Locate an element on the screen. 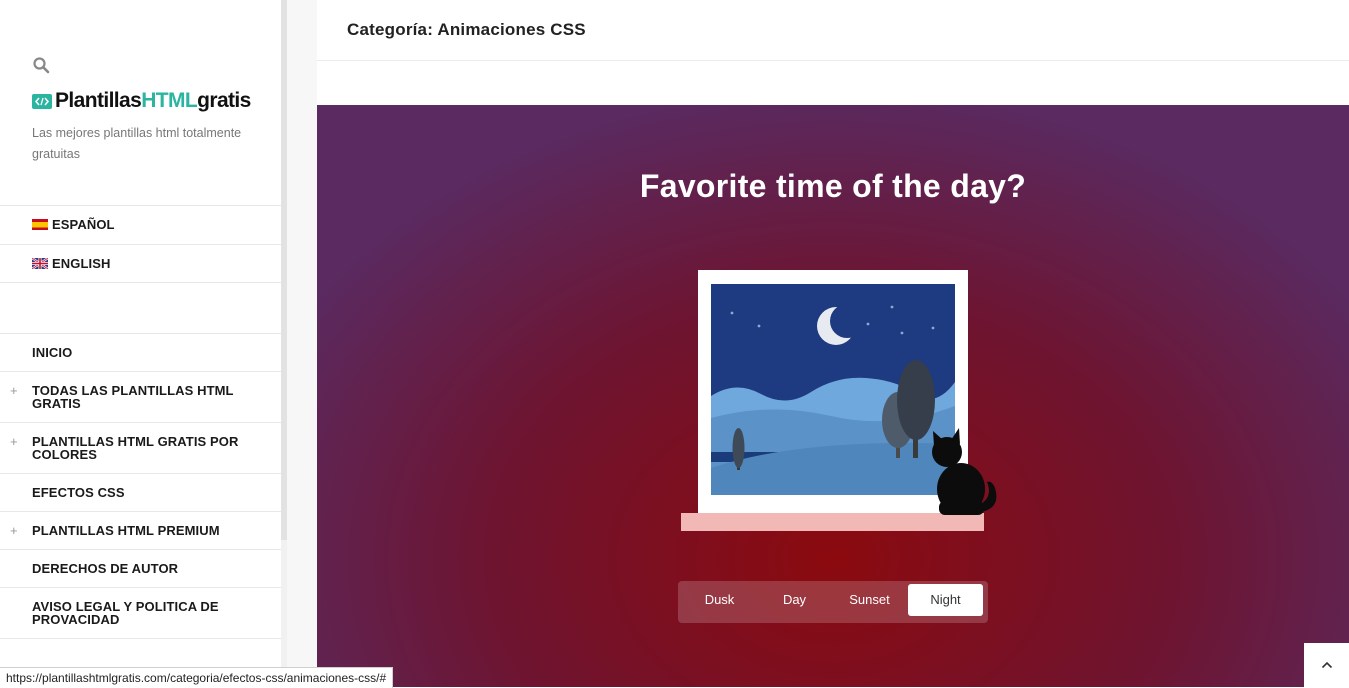 This screenshot has width=1349, height=688. logo-text: PlantillasHTMLgratis is located at coordinates (153, 100).